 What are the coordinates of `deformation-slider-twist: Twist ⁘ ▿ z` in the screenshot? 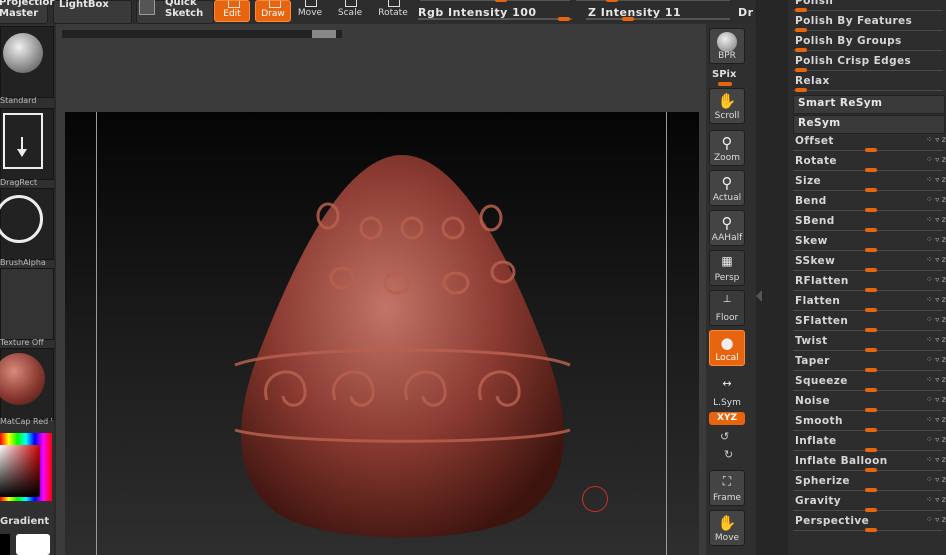 It's located at (869, 343).